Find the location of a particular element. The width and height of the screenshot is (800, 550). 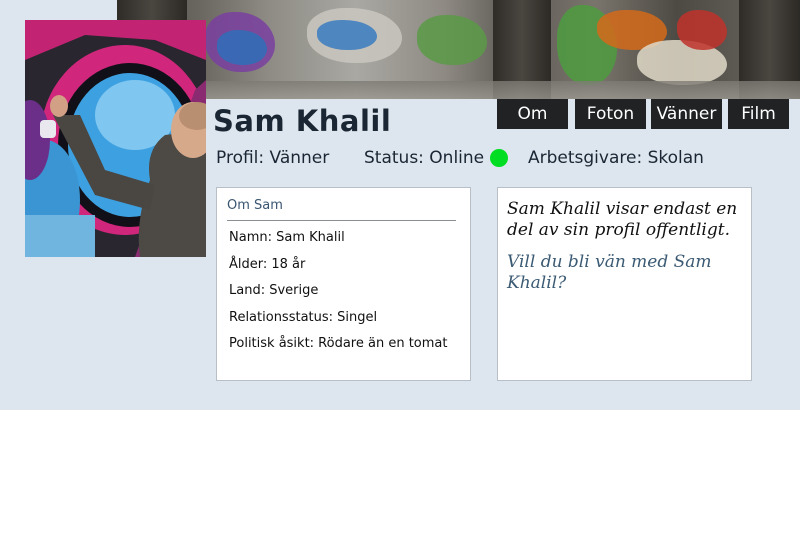

tab-vanner: Vänner is located at coordinates (686, 114).